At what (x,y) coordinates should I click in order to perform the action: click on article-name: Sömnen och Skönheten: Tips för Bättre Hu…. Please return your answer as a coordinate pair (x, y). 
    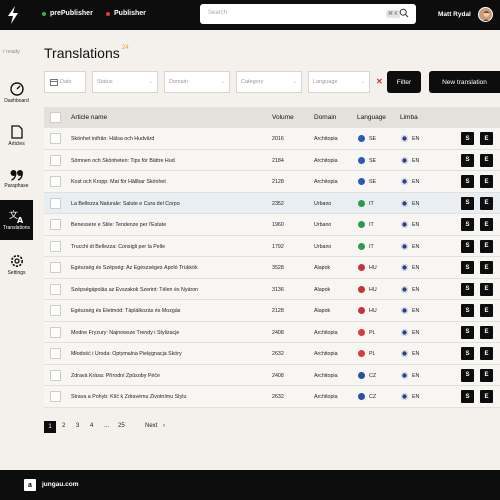
    Looking at the image, I should click on (168, 161).